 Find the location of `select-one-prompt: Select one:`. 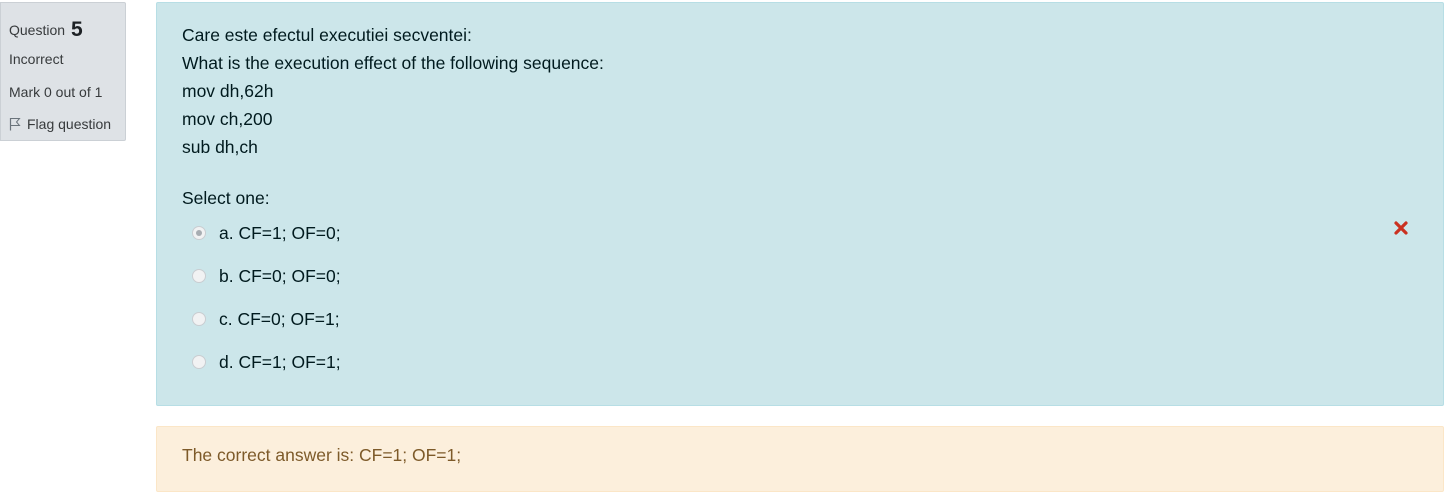

select-one-prompt: Select one: is located at coordinates (226, 198).